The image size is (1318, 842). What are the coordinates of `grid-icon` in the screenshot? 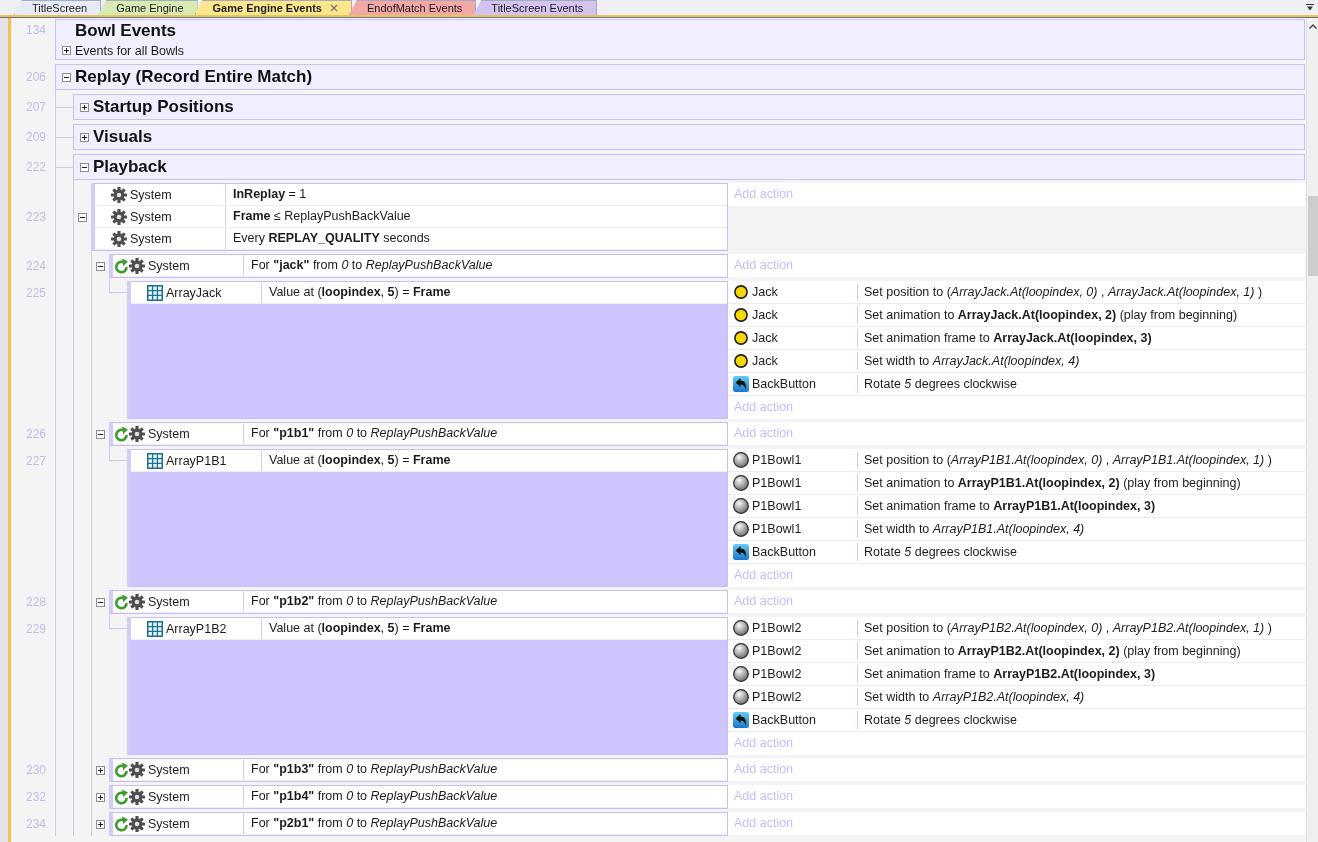 It's located at (155, 292).